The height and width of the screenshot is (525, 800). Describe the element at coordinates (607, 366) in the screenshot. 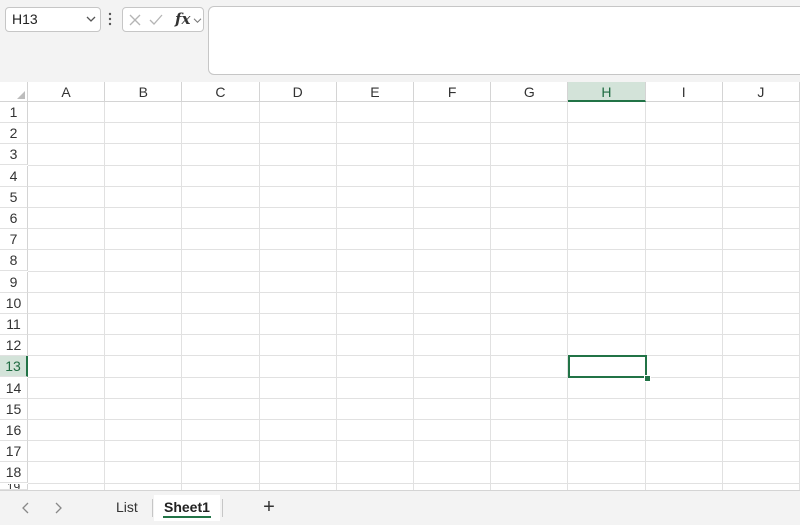

I see `selected-cell` at that location.